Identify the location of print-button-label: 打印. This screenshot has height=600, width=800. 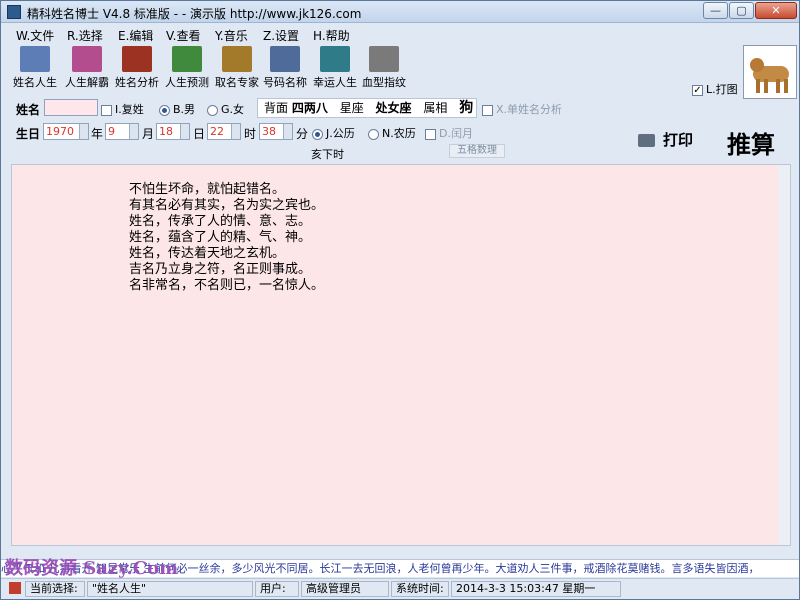
(678, 140).